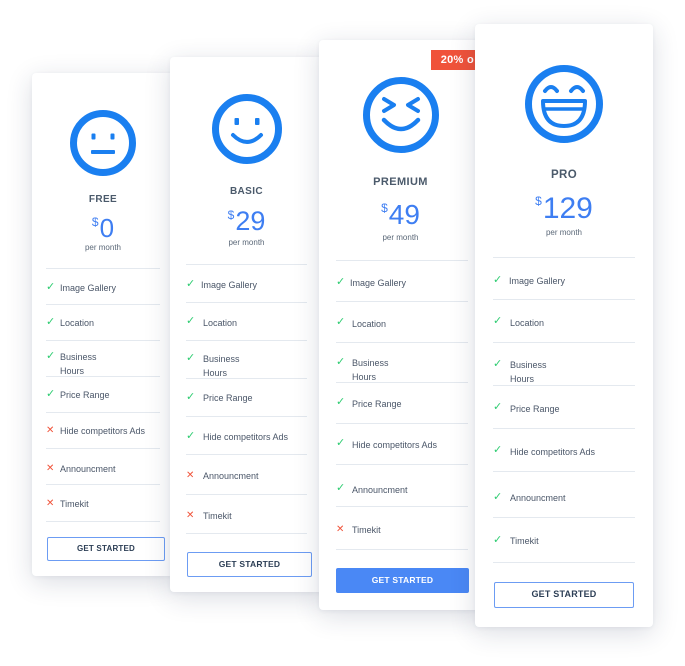  Describe the element at coordinates (246, 191) in the screenshot. I see `plan-name: BASIC` at that location.